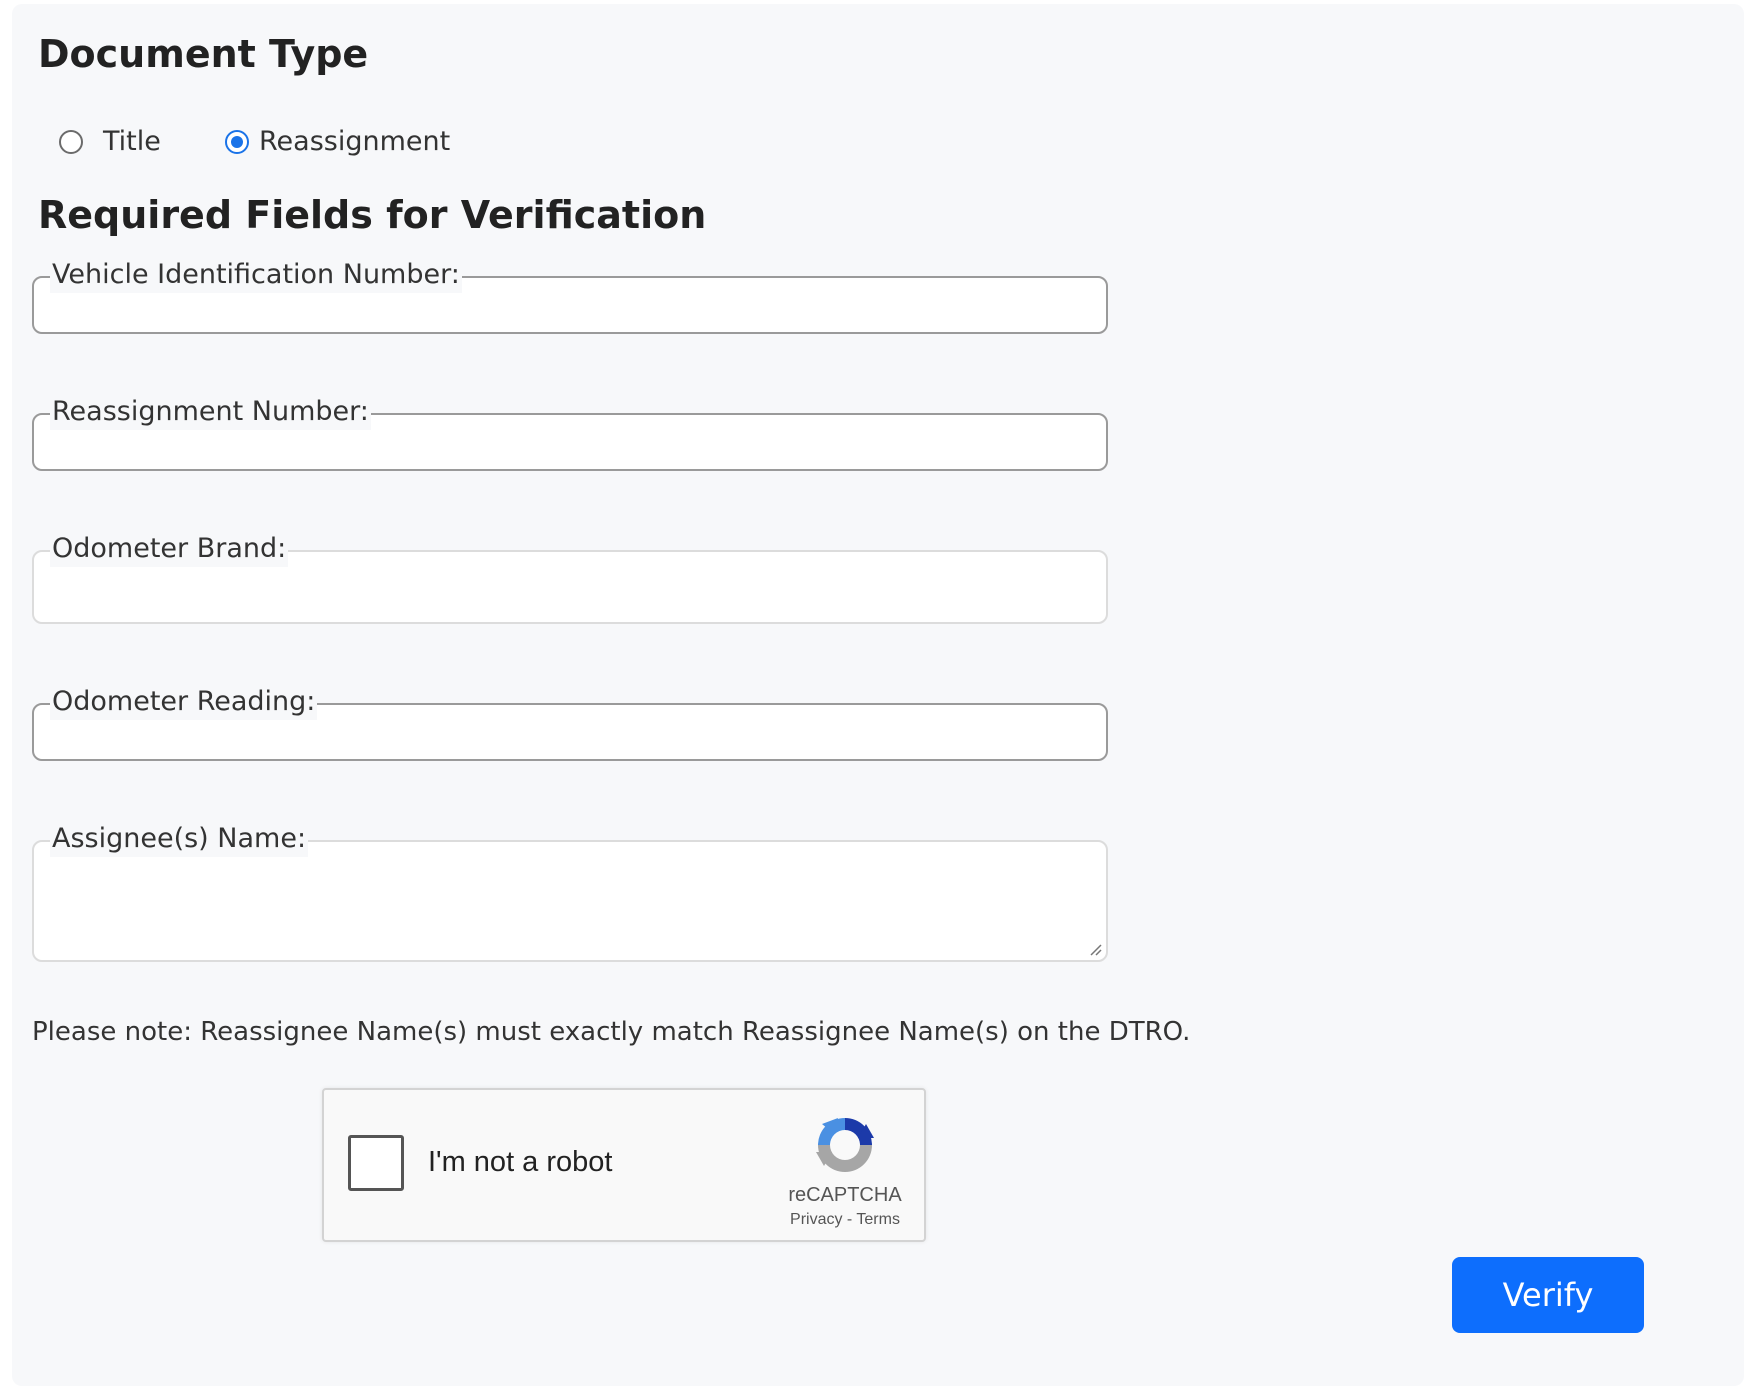  I want to click on odometer-brand-label: Odometer Brand:, so click(169, 549).